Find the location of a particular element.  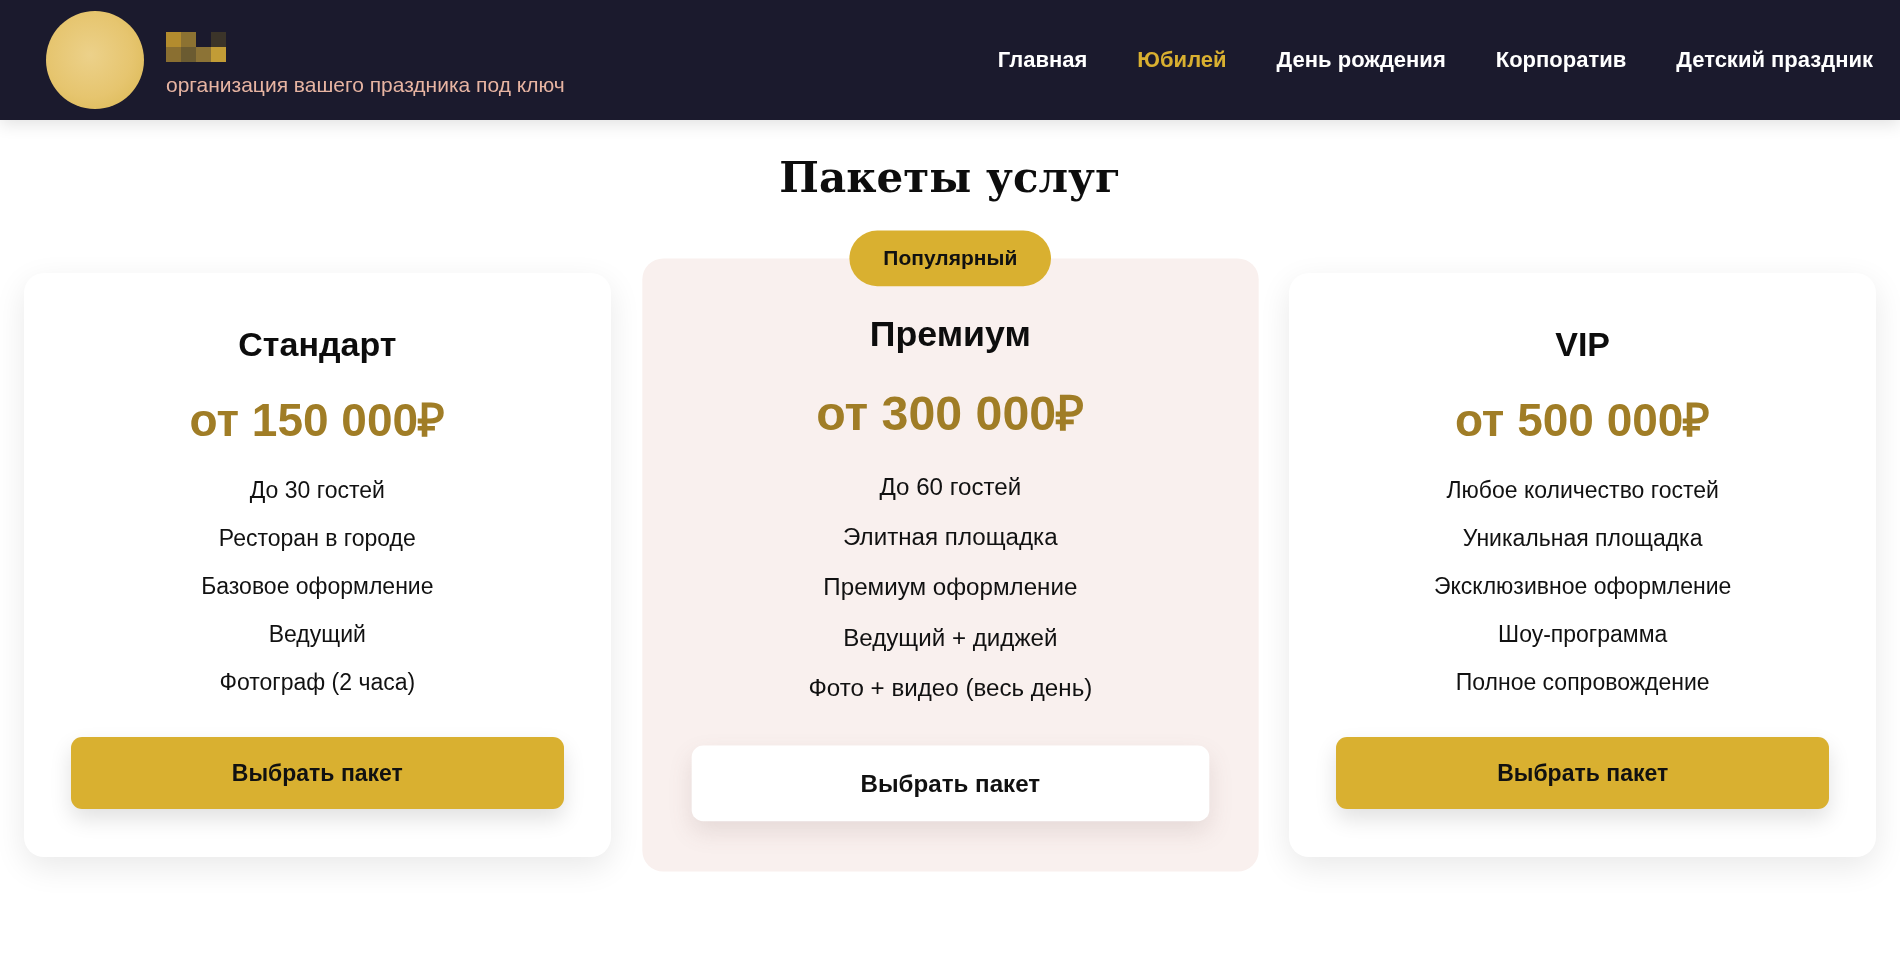

nav-link: Юбилей is located at coordinates (1182, 60).